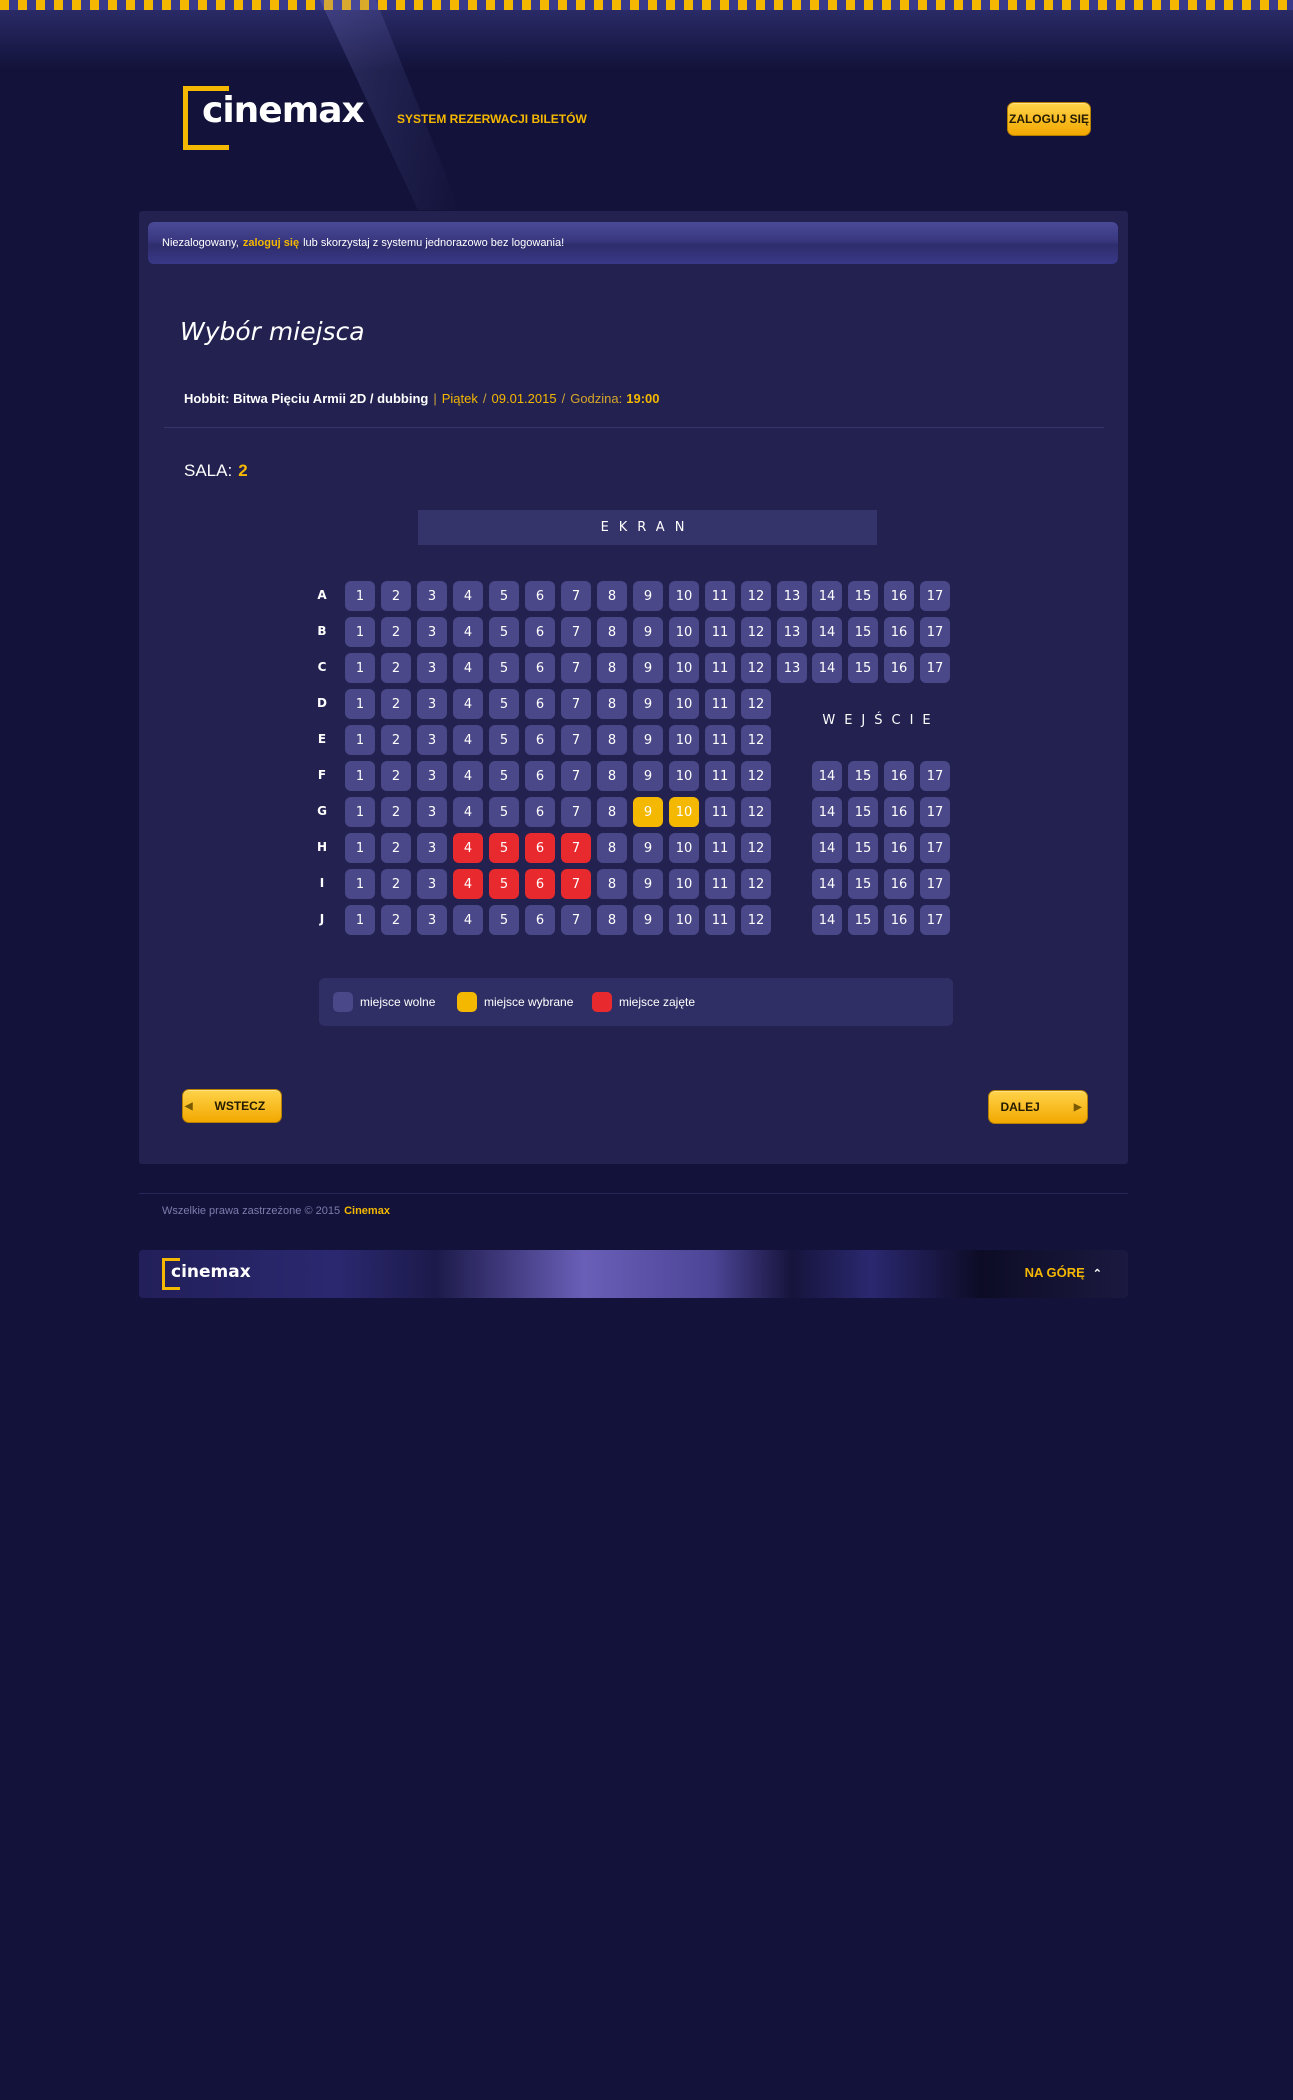  Describe the element at coordinates (232, 1106) in the screenshot. I see `back-button: ◀ WSTECZ` at that location.